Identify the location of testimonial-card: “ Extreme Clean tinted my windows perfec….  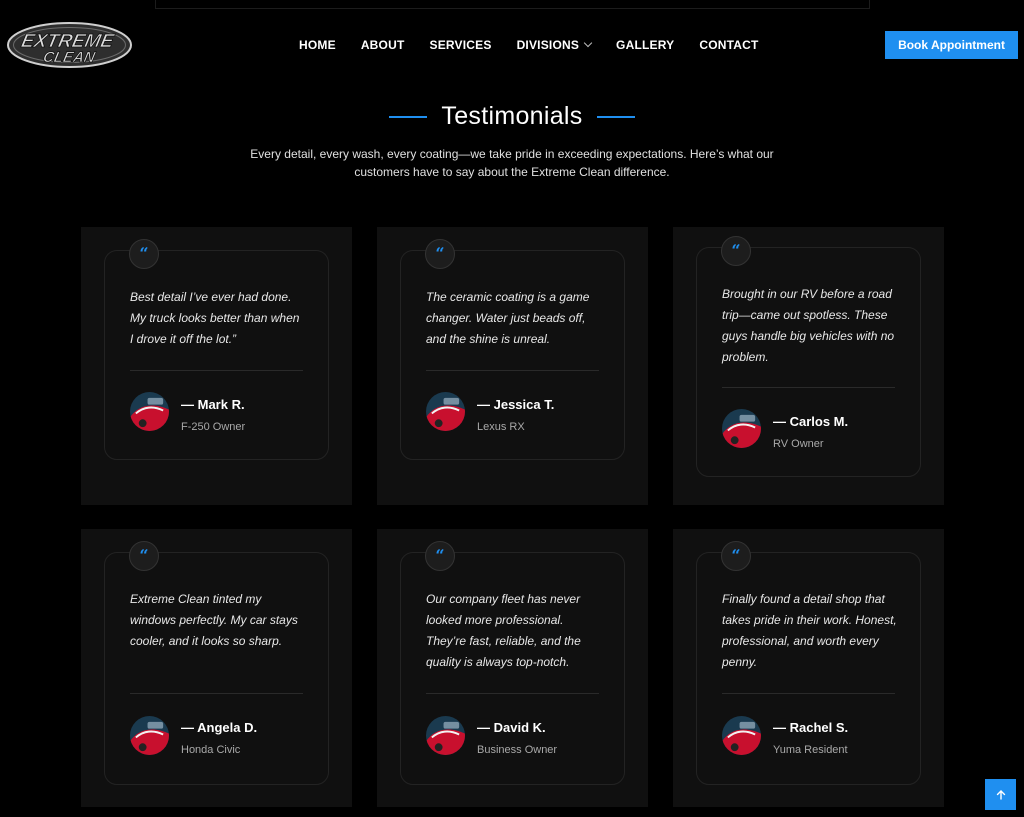
(216, 668).